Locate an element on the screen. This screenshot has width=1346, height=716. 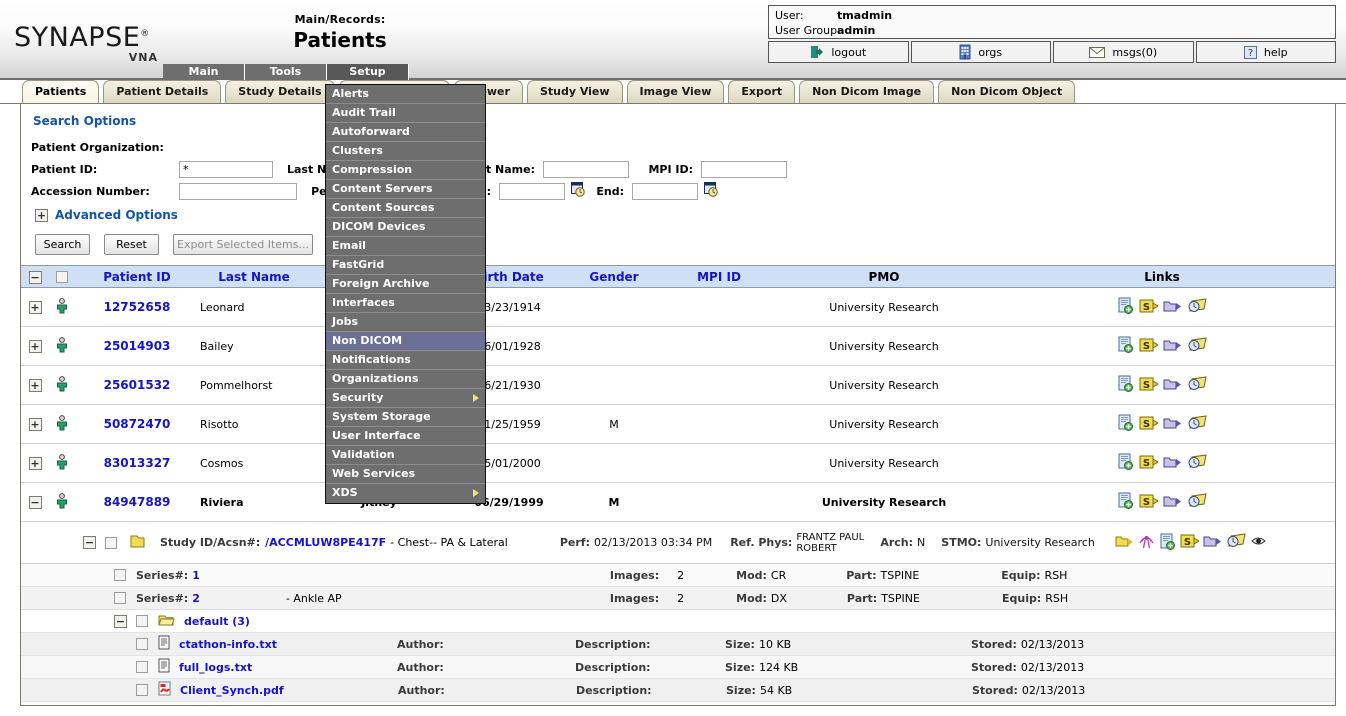
patient-id-input is located at coordinates (226, 169).